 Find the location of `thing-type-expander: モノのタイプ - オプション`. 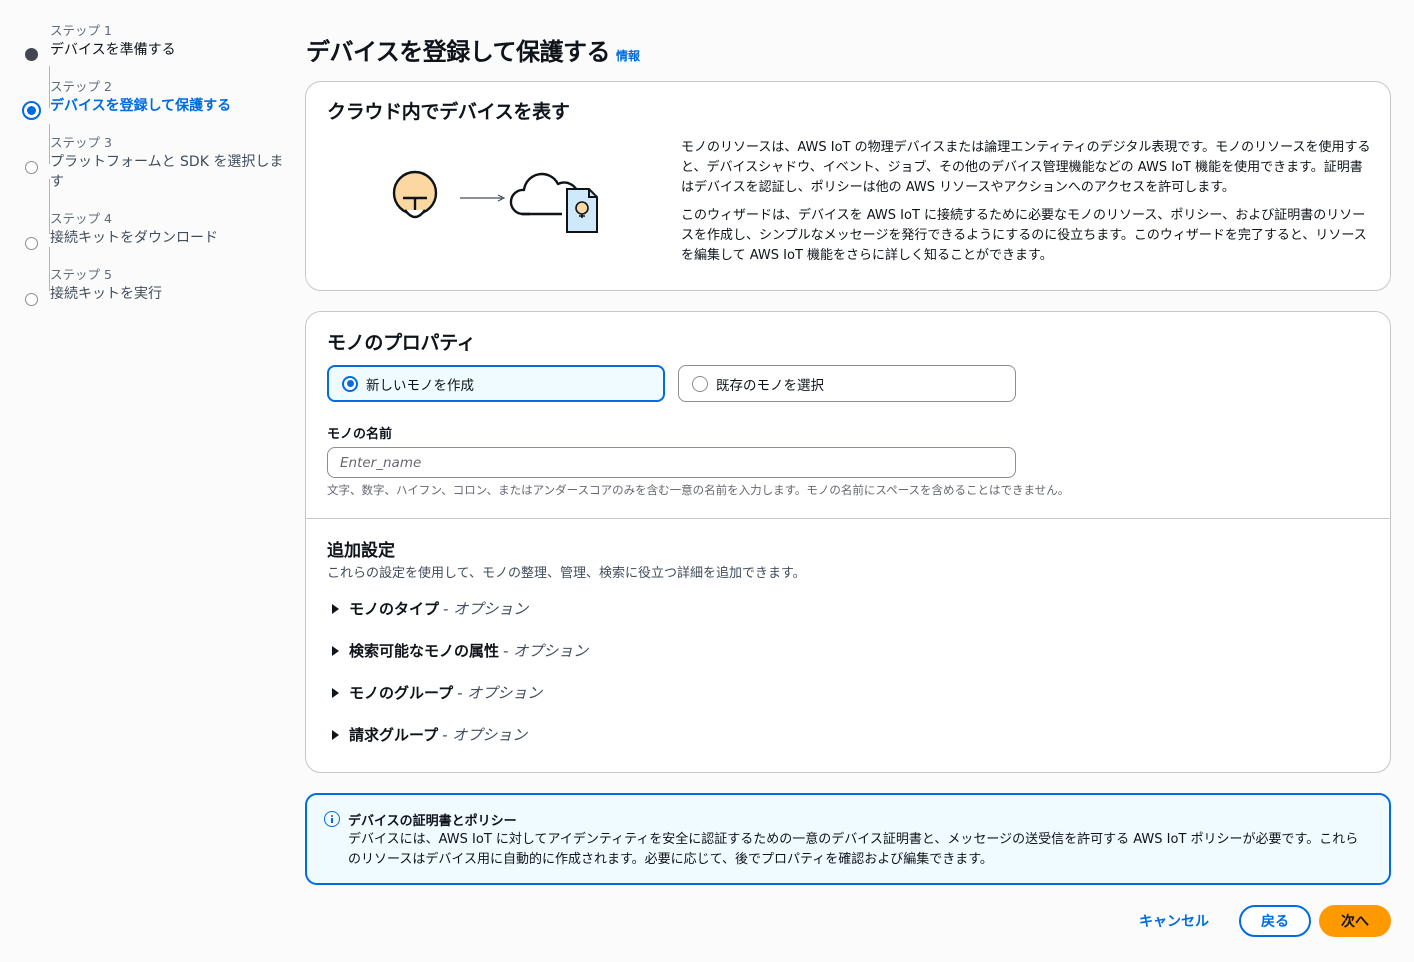

thing-type-expander: モノのタイプ - オプション is located at coordinates (430, 608).